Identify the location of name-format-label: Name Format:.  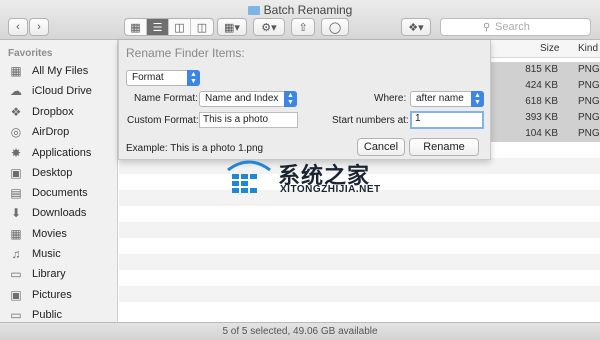
(166, 98).